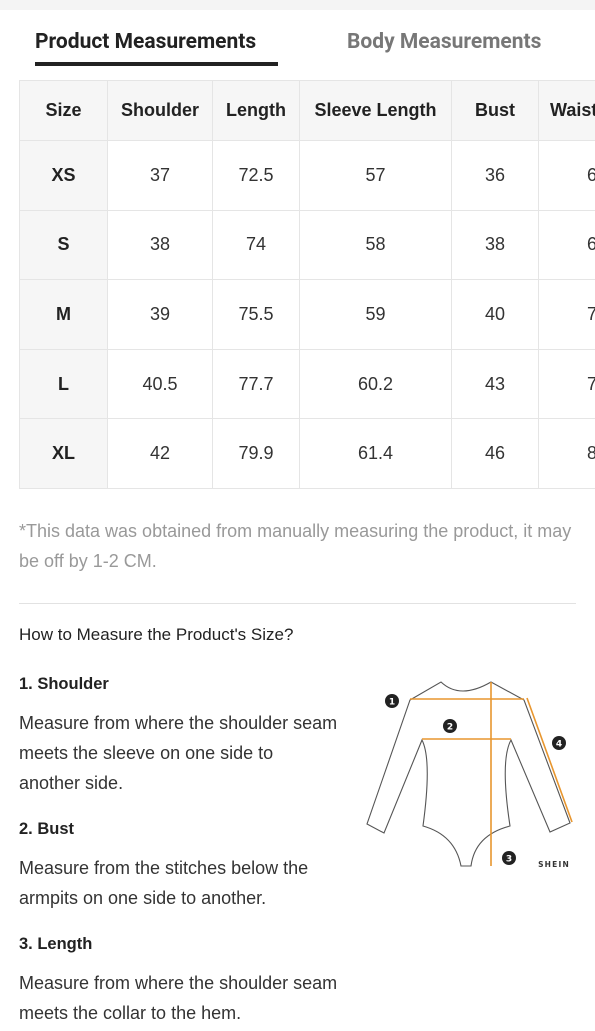 This screenshot has width=595, height=1031. What do you see at coordinates (444, 42) in the screenshot?
I see `tab-body-measurements: Body Measurements` at bounding box center [444, 42].